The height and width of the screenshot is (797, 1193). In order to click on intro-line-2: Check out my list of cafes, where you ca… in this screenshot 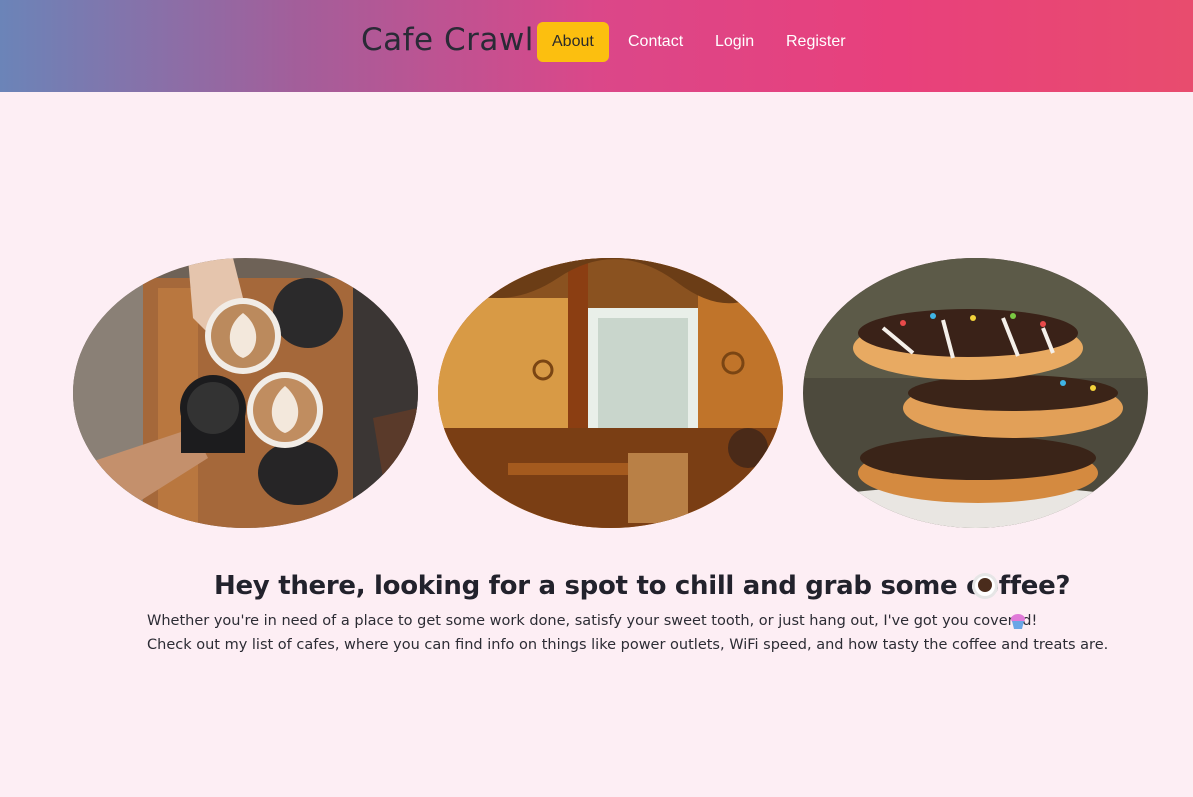, I will do `click(628, 645)`.